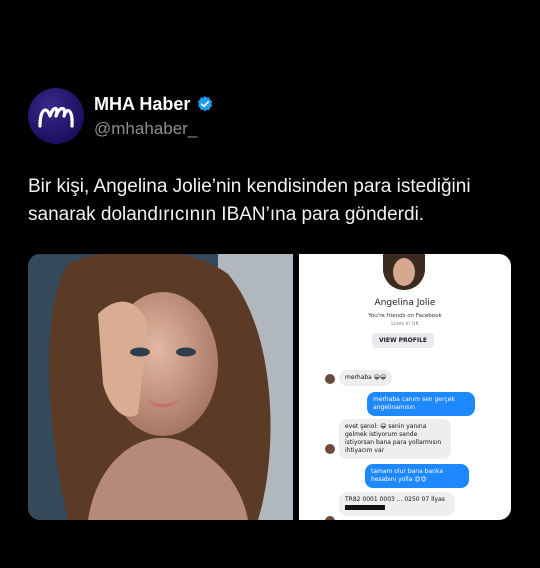  I want to click on chat-message: tamam olur bana banka hesabını yolla 😍😍, so click(417, 476).